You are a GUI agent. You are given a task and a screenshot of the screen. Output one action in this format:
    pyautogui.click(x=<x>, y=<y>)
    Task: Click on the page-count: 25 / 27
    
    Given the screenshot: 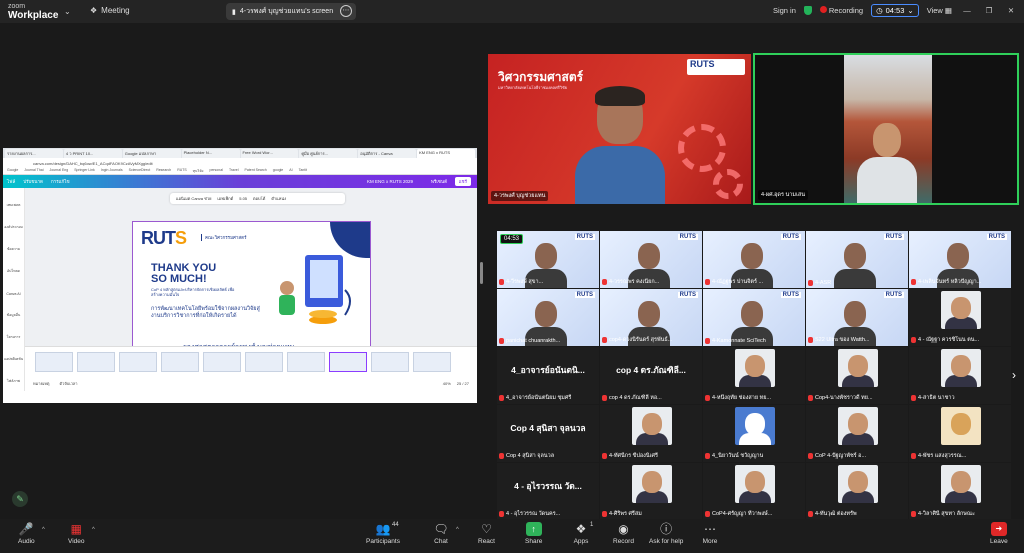 What is the action you would take?
    pyautogui.click(x=463, y=383)
    